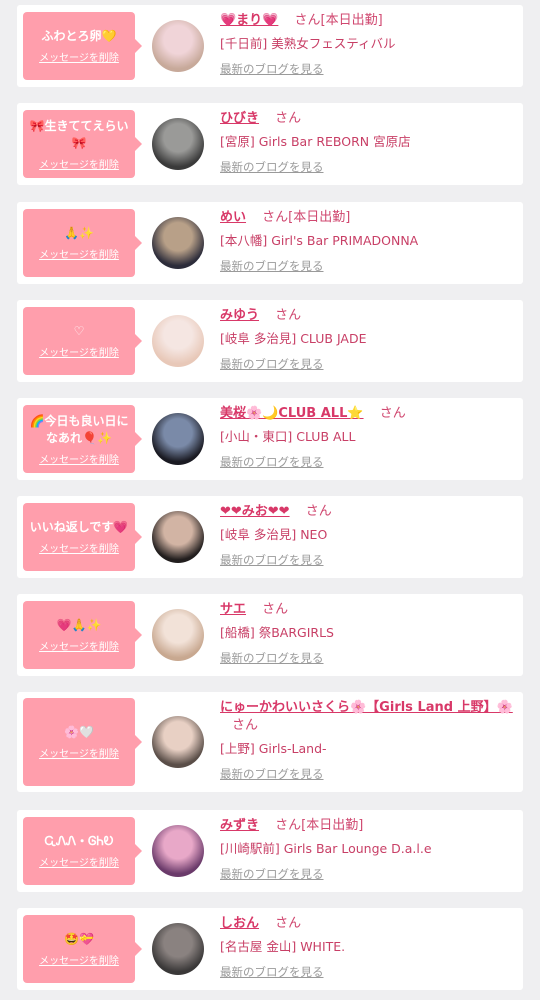 The height and width of the screenshot is (1000, 540). Describe the element at coordinates (255, 511) in the screenshot. I see `member-name-link: ❤❤みお❤❤` at that location.